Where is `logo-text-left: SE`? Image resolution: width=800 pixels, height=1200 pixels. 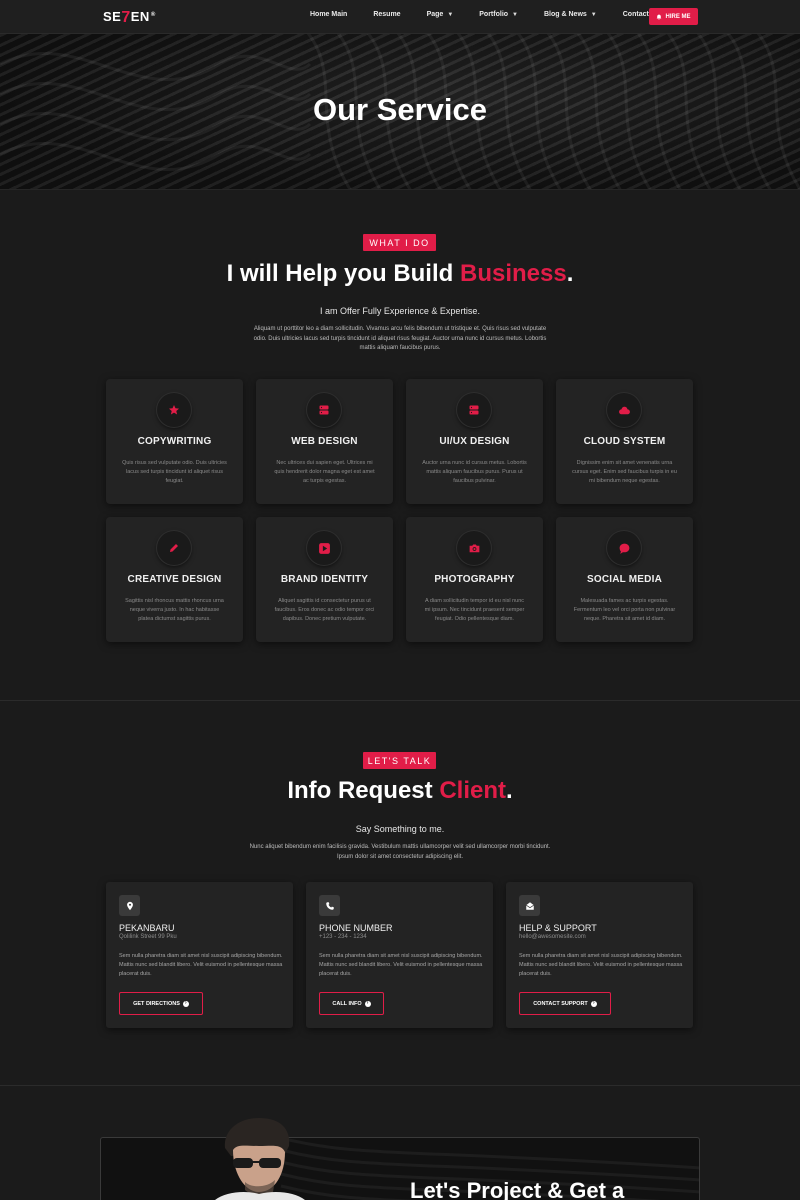
logo-text-left: SE is located at coordinates (112, 16).